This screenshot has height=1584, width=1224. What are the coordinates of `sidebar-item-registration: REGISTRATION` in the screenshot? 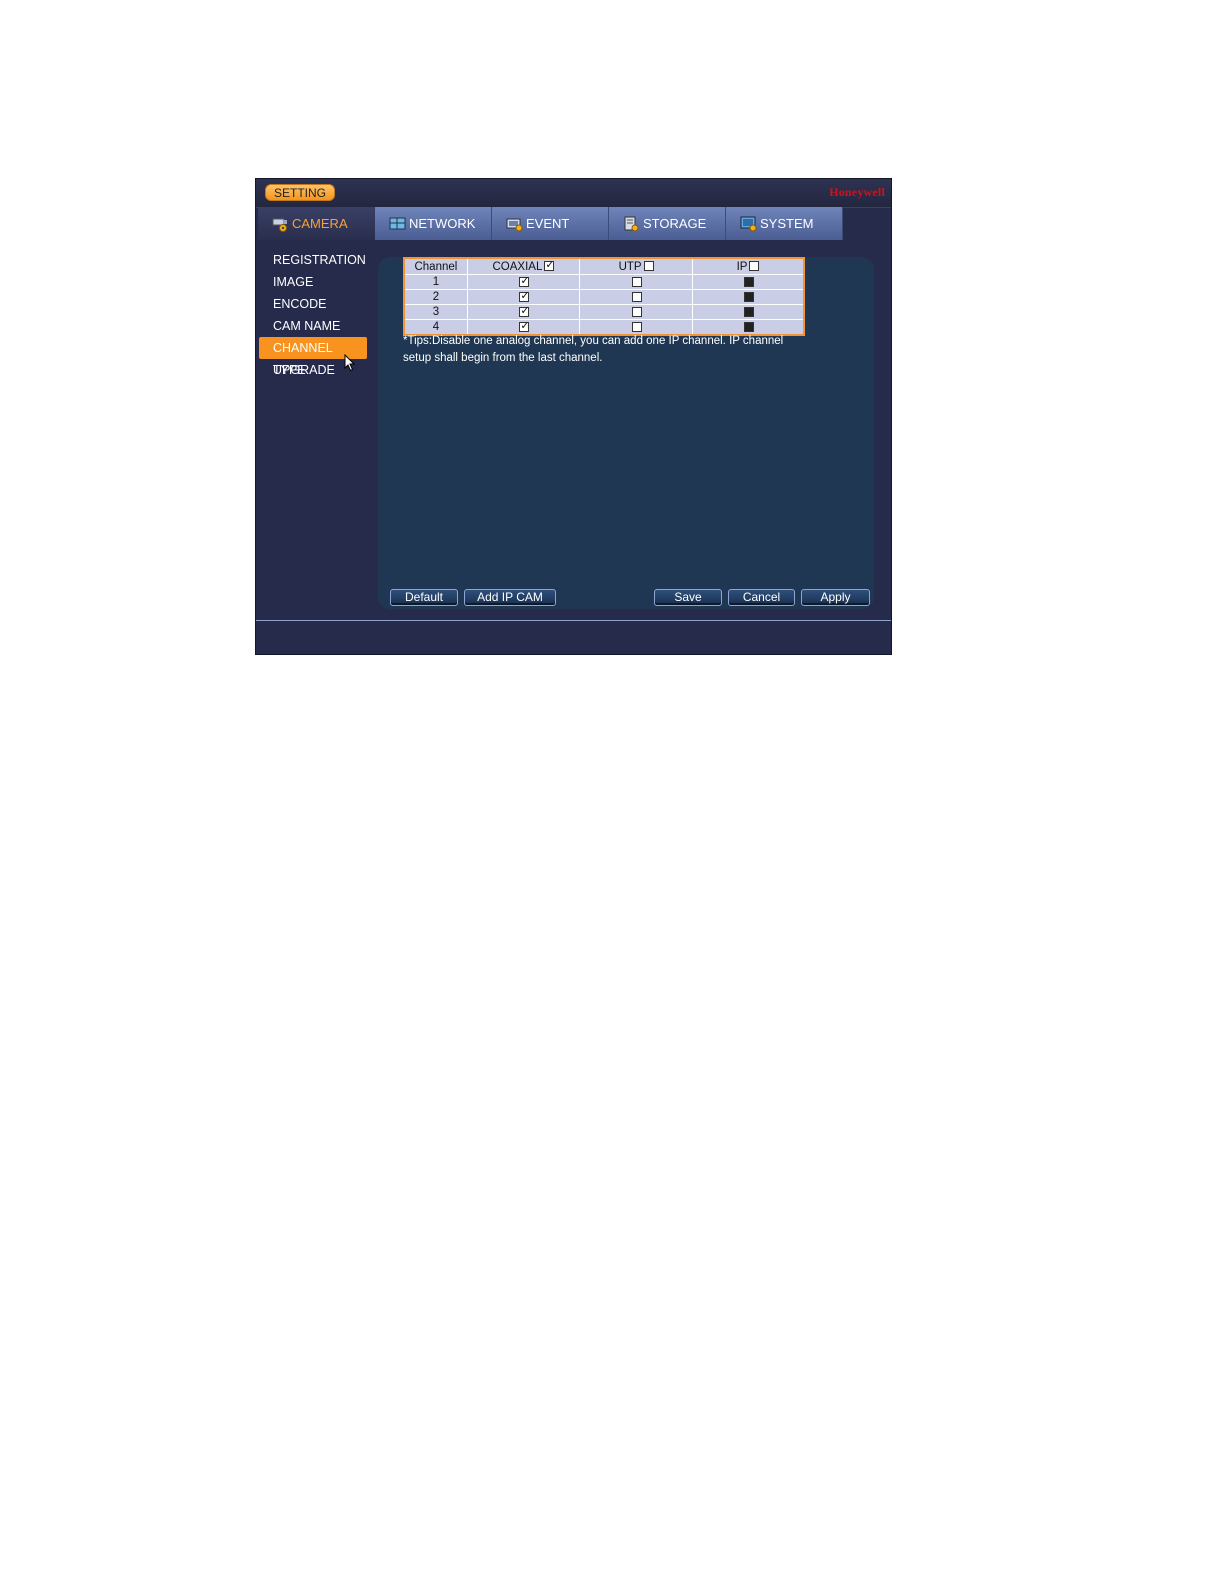 It's located at (313, 260).